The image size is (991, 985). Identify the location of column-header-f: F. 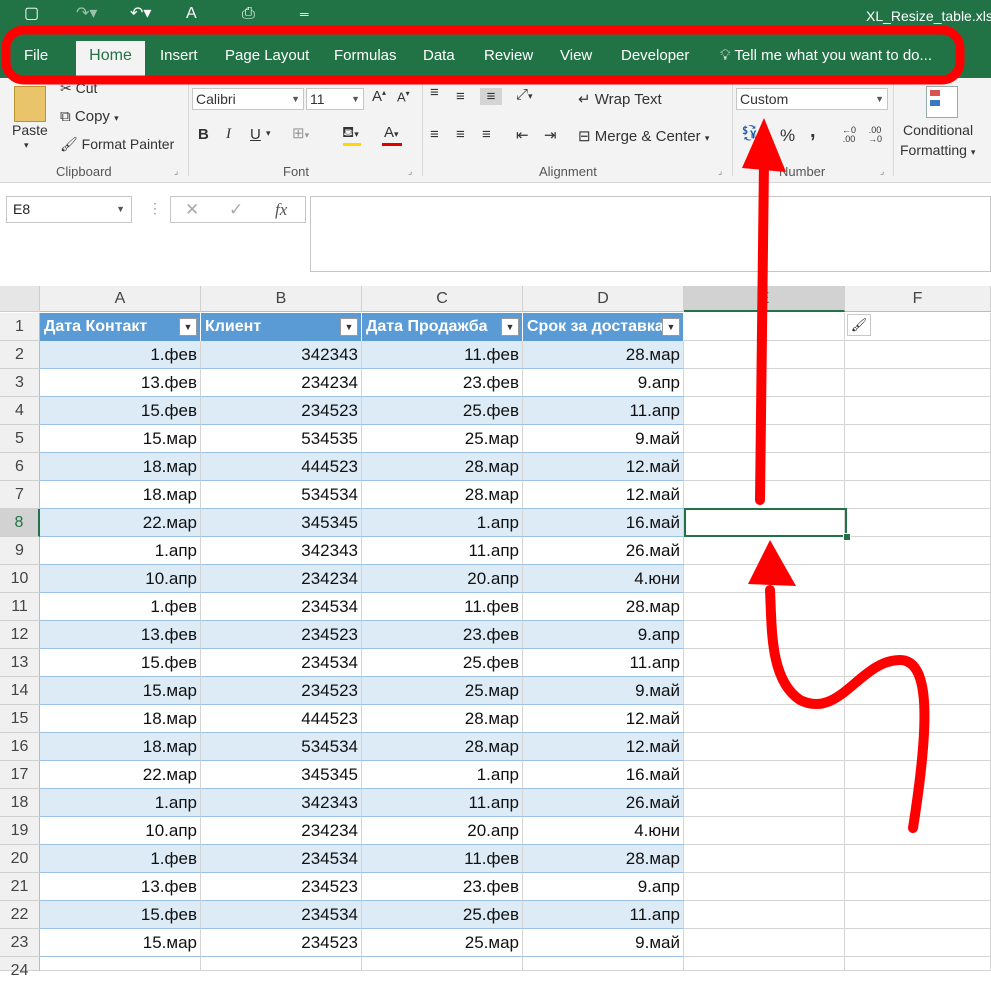
(918, 299).